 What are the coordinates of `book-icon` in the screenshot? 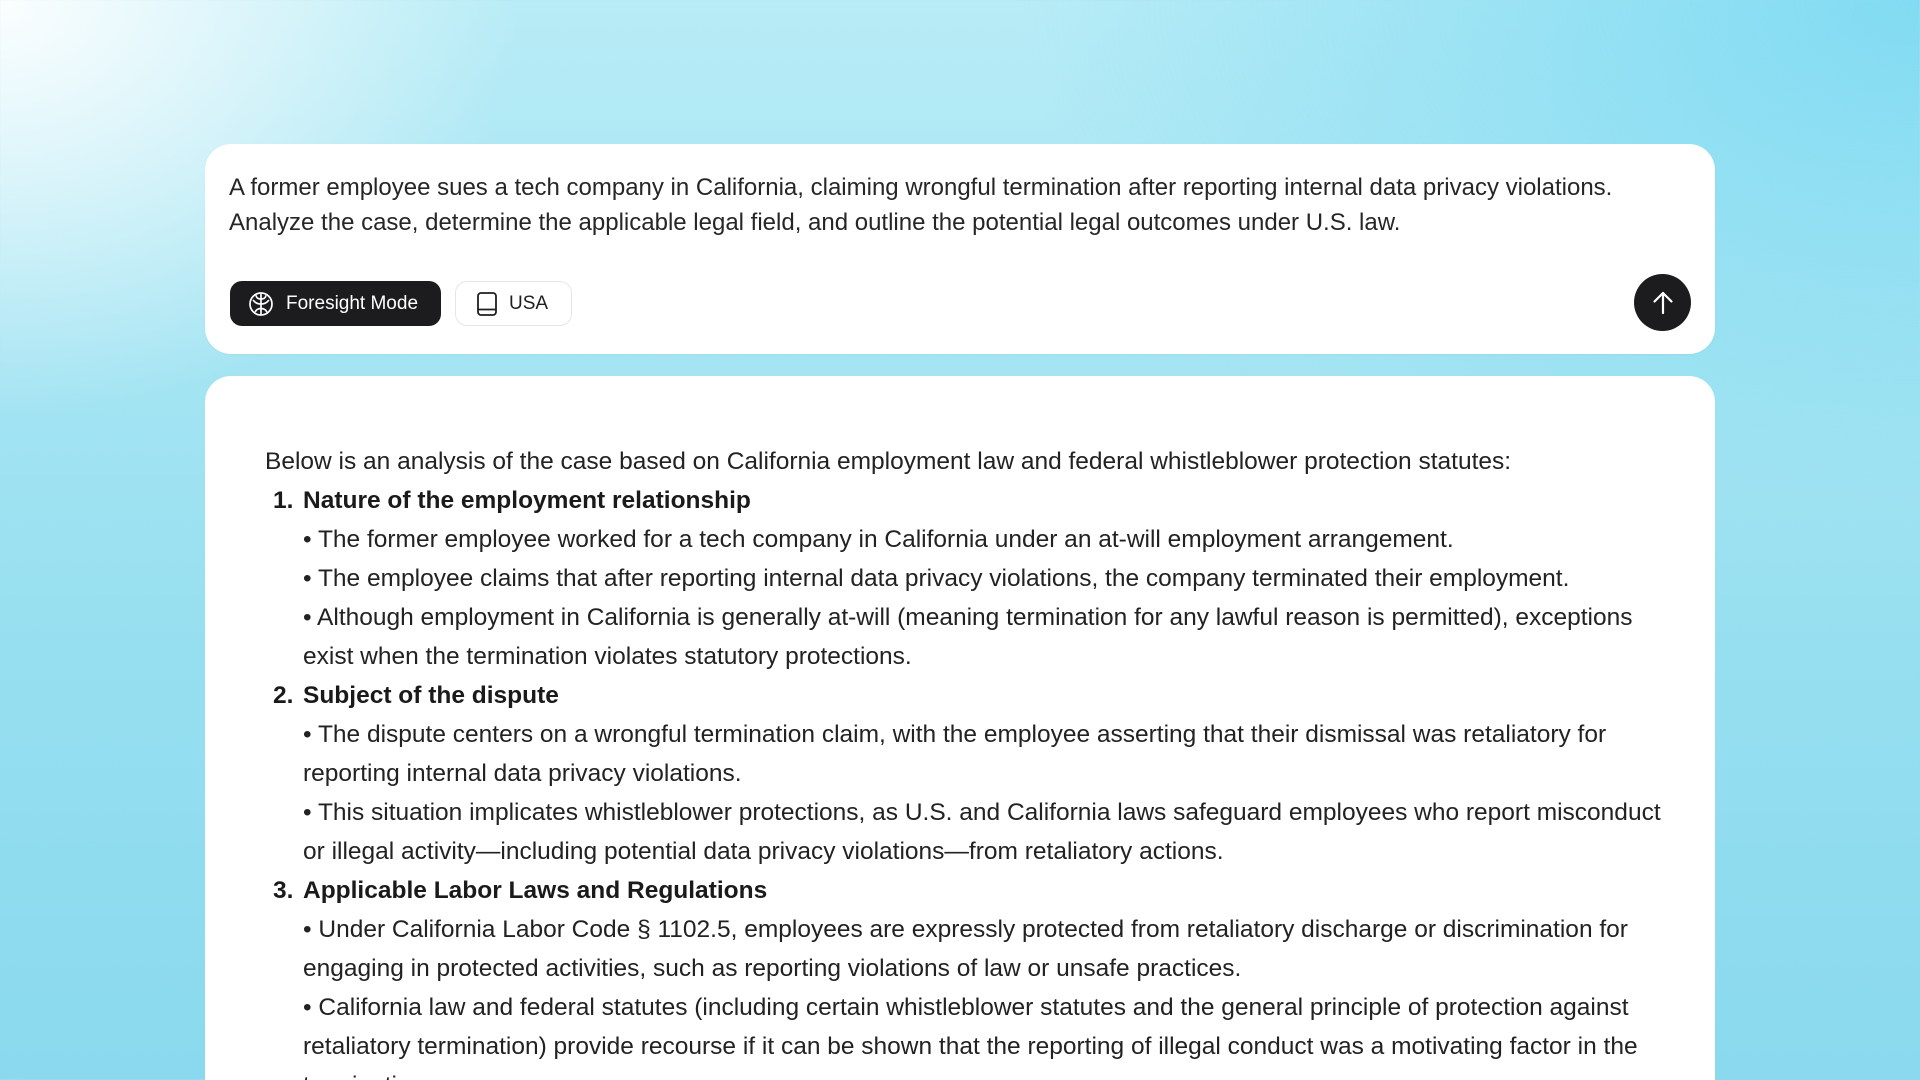 It's located at (487, 304).